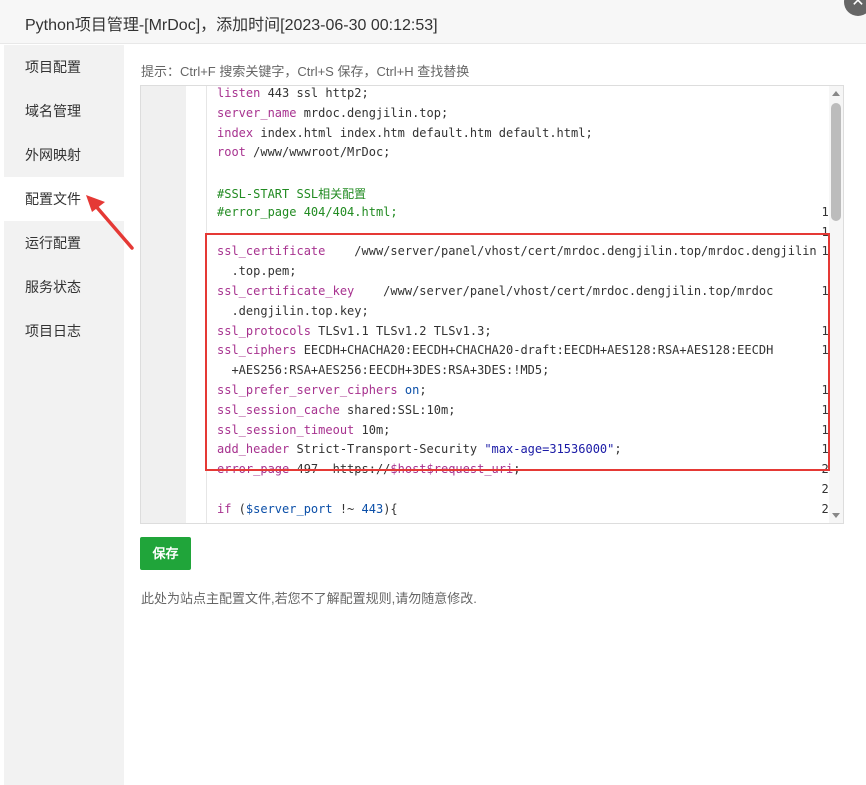  I want to click on code-line: ssl_session_timeout 10m;, so click(303, 430).